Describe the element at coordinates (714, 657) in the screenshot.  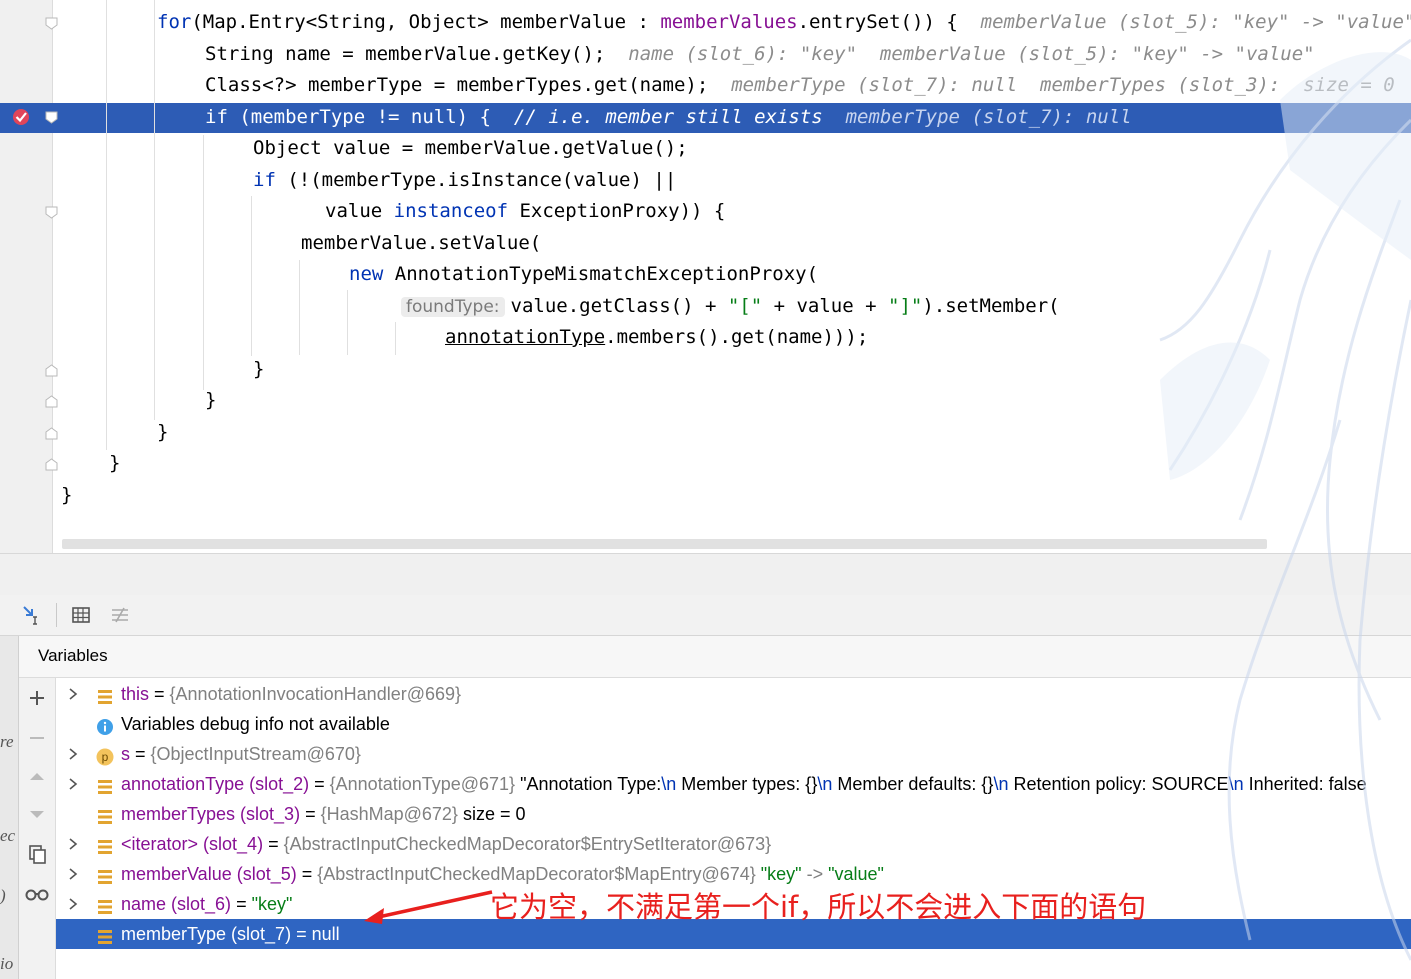
I see `variables-panel-header: Variables` at that location.